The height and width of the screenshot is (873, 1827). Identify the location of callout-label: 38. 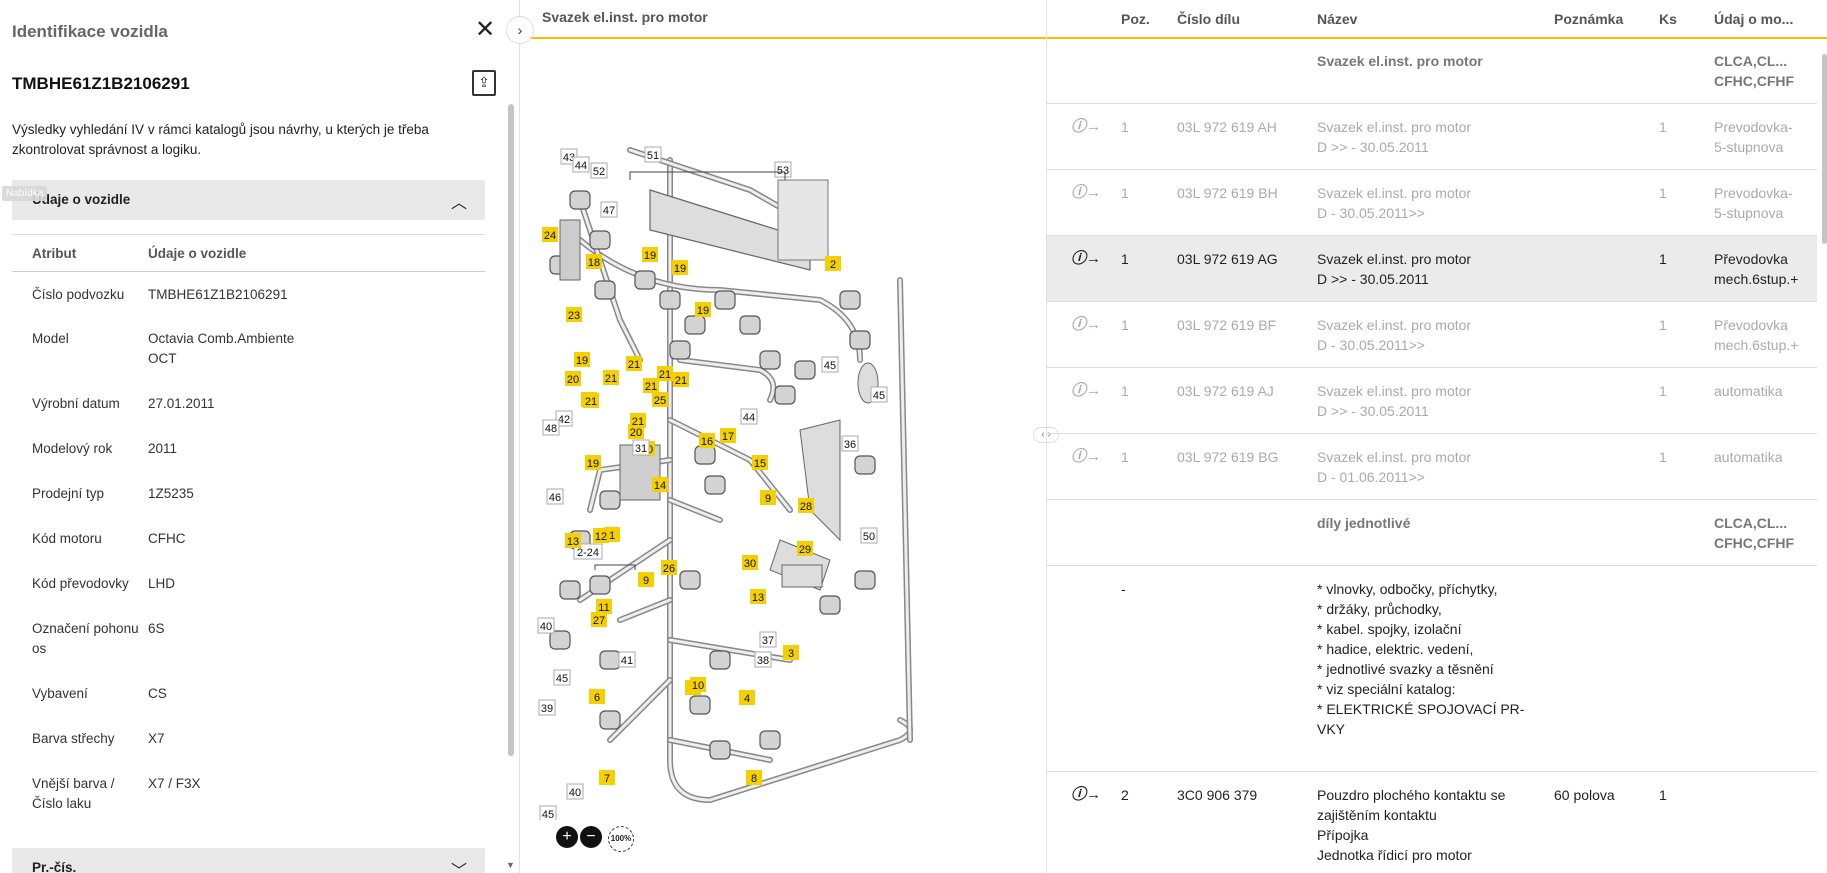
(763, 661).